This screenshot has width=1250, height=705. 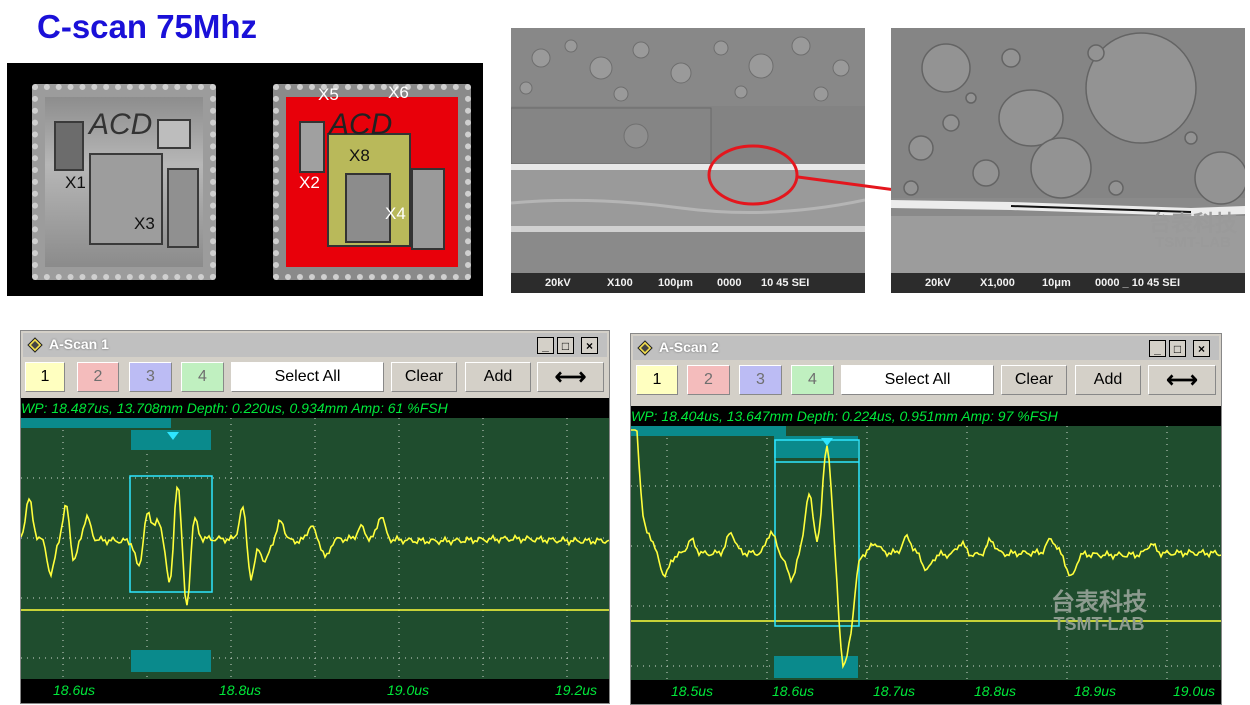 What do you see at coordinates (315, 691) in the screenshot?
I see `ascan1-x-axis: 18.6us 18.8us 19.0us 19.2us` at bounding box center [315, 691].